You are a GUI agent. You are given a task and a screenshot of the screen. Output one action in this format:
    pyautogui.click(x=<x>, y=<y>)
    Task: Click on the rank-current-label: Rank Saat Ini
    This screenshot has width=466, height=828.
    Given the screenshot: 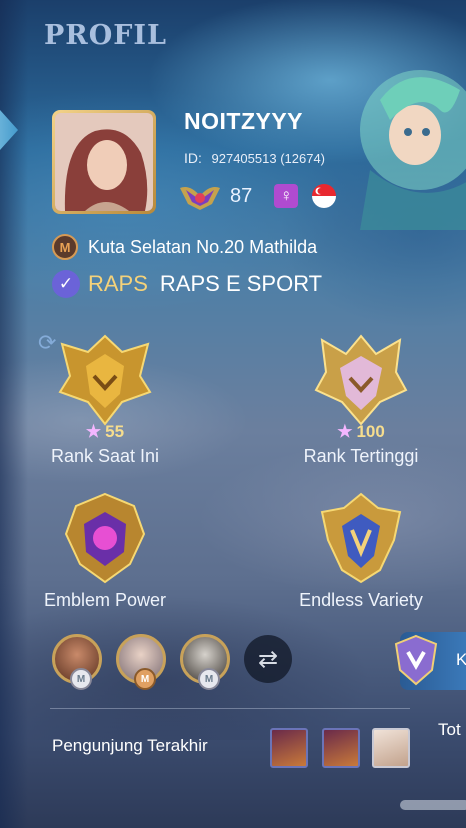 What is the action you would take?
    pyautogui.click(x=105, y=456)
    